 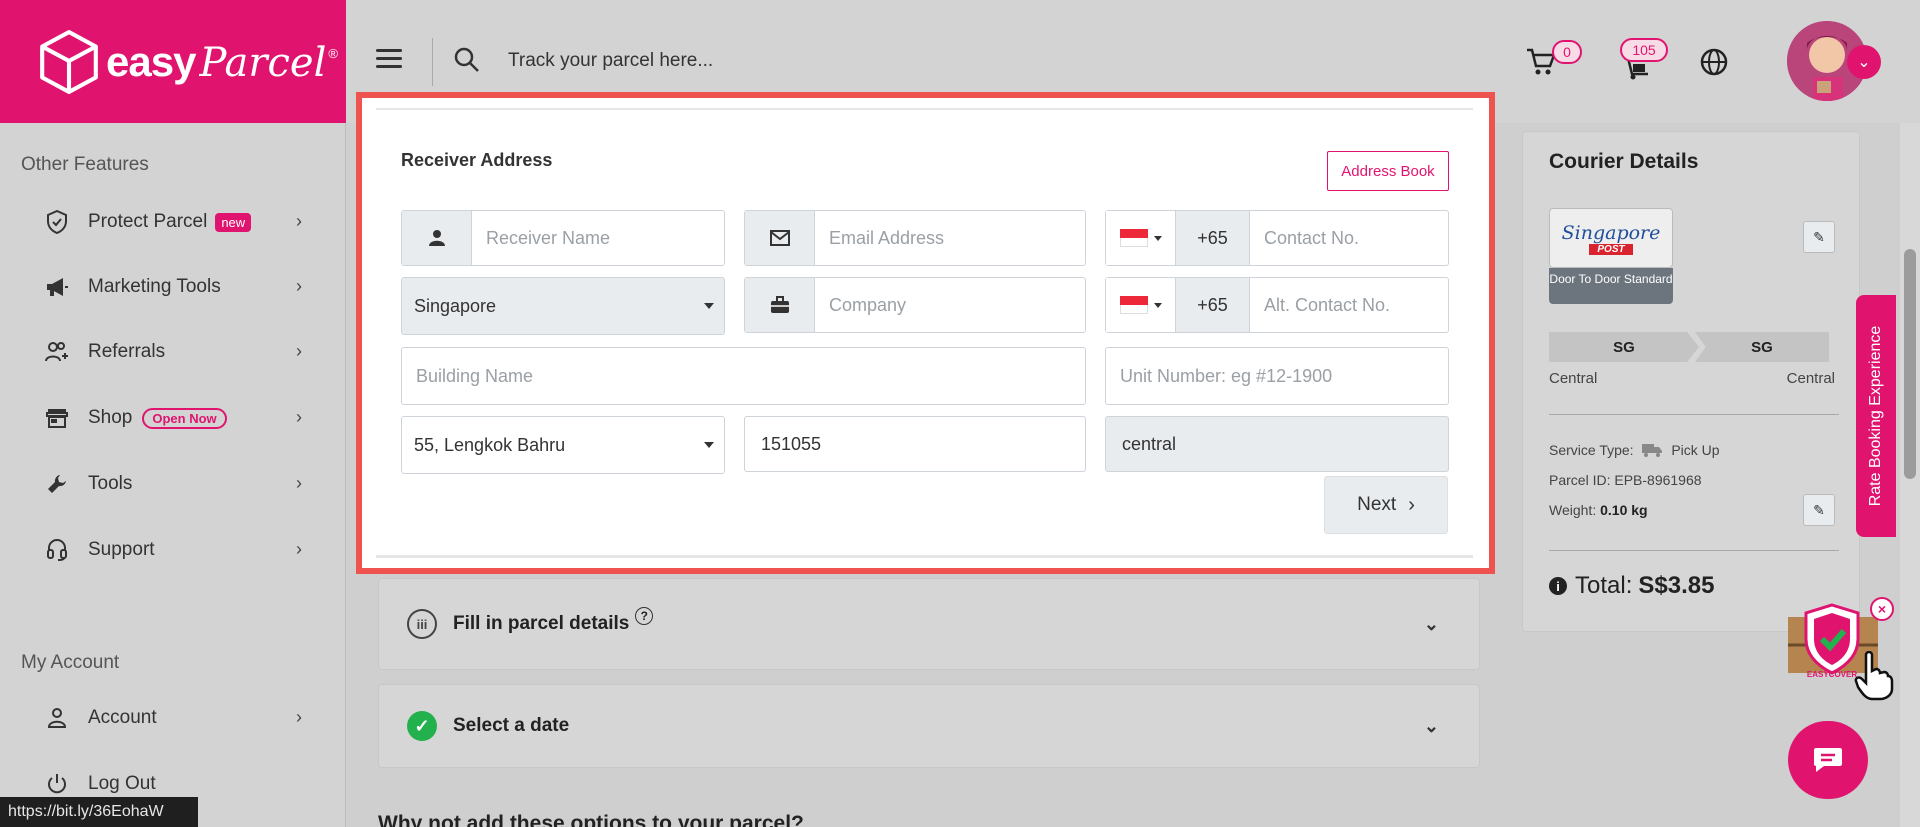 What do you see at coordinates (1213, 238) in the screenshot?
I see `dial-code: +65` at bounding box center [1213, 238].